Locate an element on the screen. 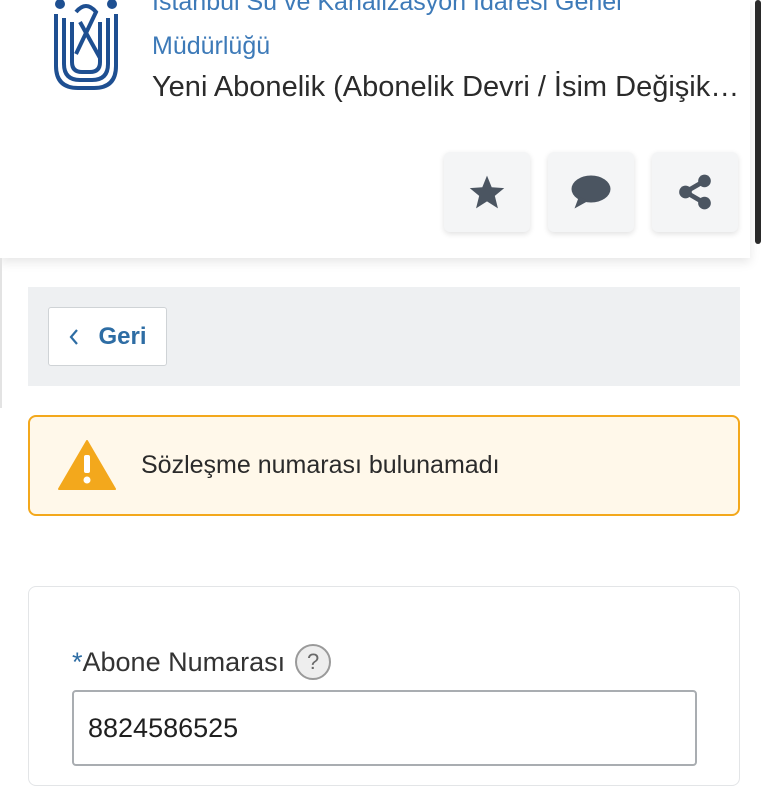 This screenshot has width=768, height=786. alert-message: Sözleşme numarası bulunamadı is located at coordinates (320, 465).